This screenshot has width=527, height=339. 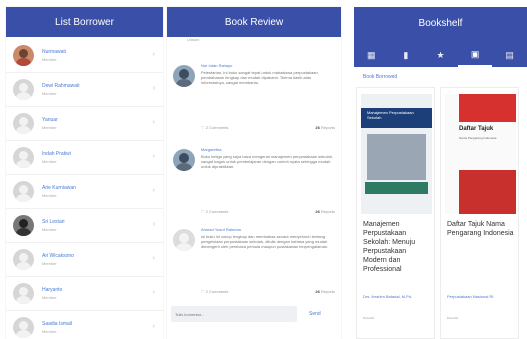 I want to click on list-item: Haryanto Member ›, so click(x=84, y=294).